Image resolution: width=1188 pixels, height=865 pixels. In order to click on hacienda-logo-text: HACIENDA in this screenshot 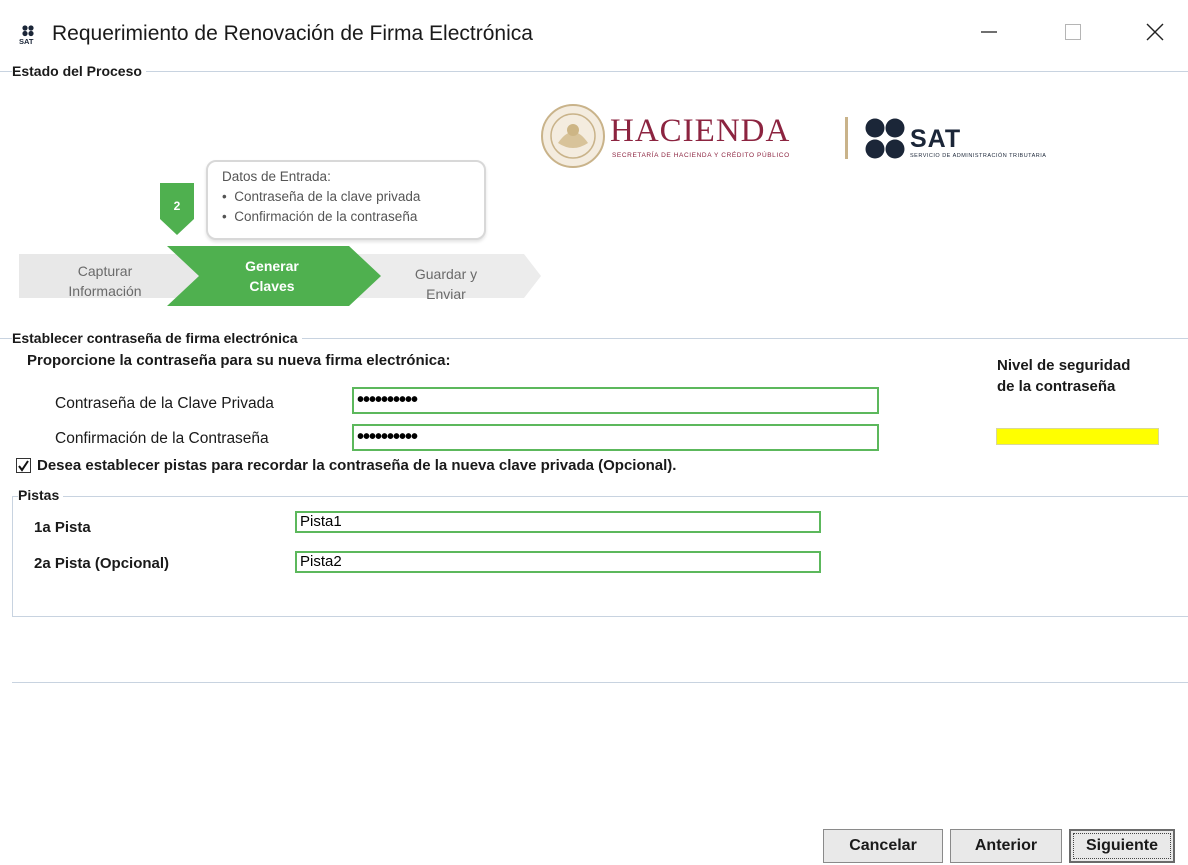, I will do `click(700, 131)`.